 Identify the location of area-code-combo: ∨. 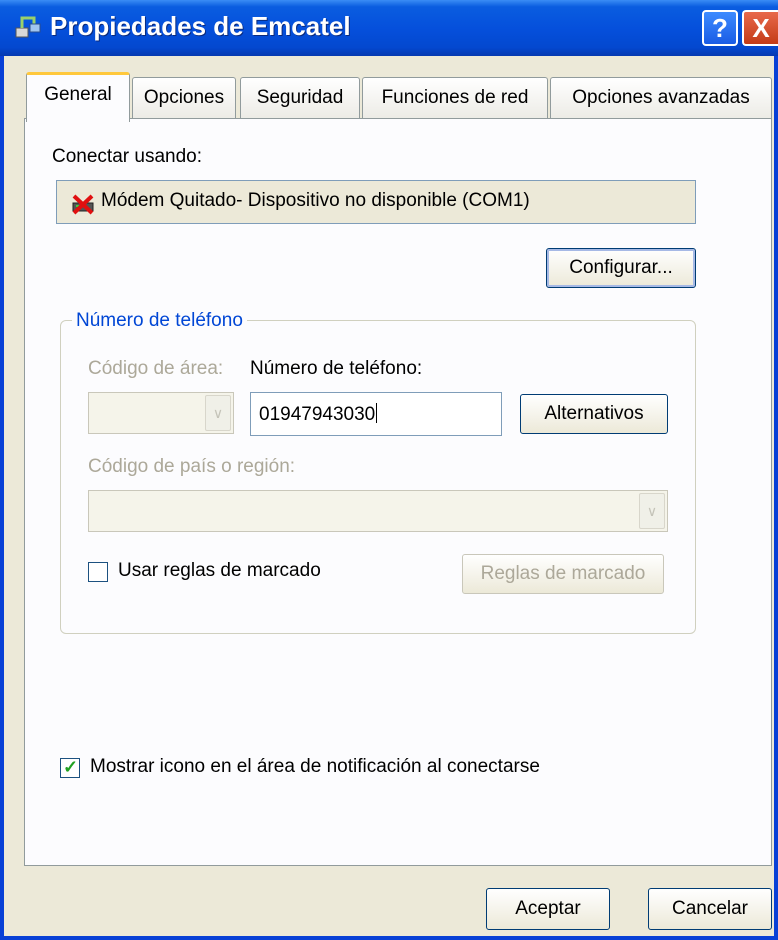
(161, 413).